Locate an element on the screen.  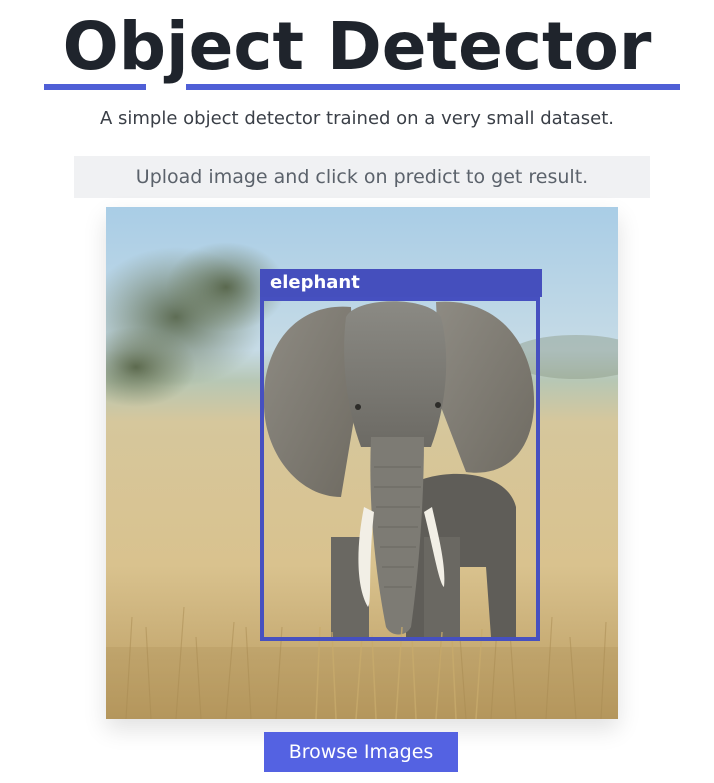
page-title: Object Detector is located at coordinates (357, 46).